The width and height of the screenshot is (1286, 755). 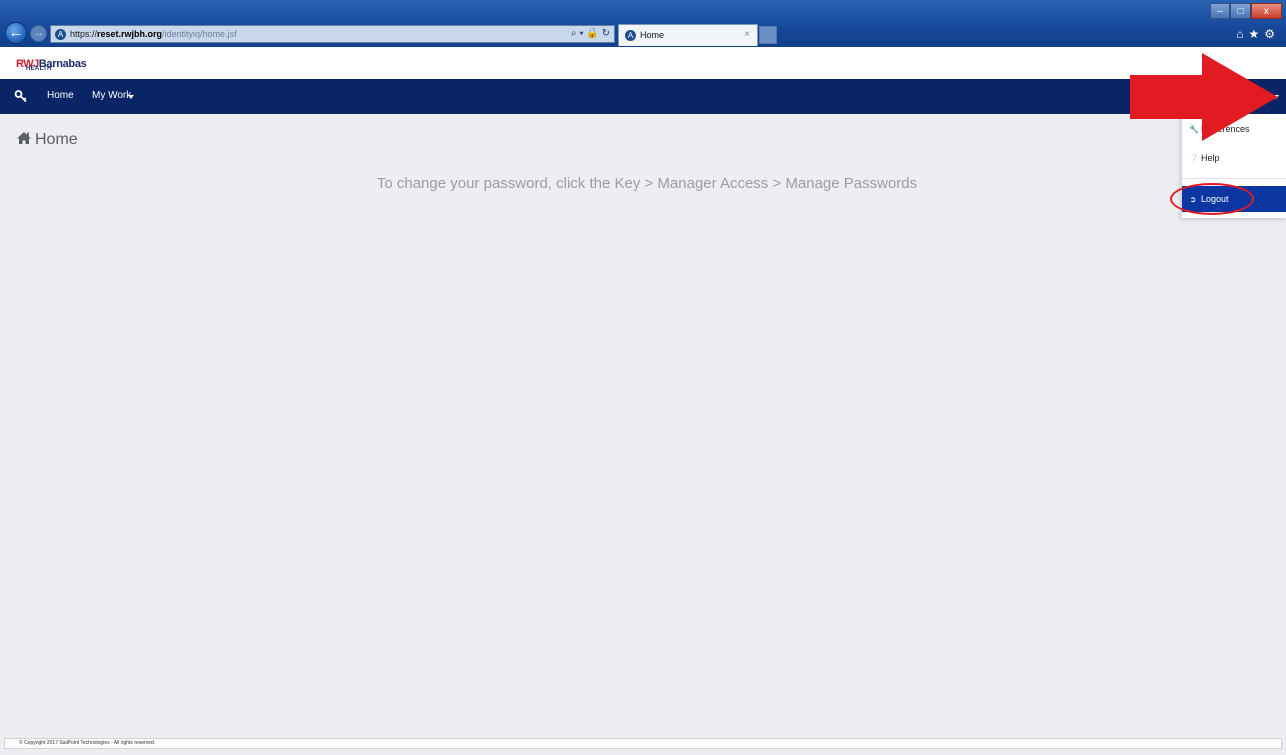 I want to click on maximize-button: □, so click(x=1240, y=11).